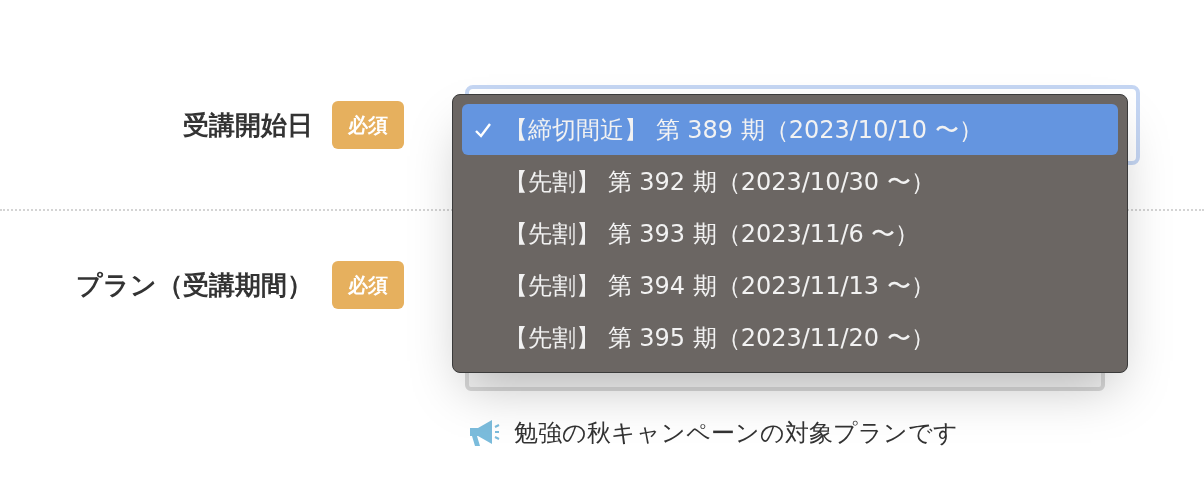 The height and width of the screenshot is (486, 1204). I want to click on field-label: プラン（受講期間）, so click(194, 285).